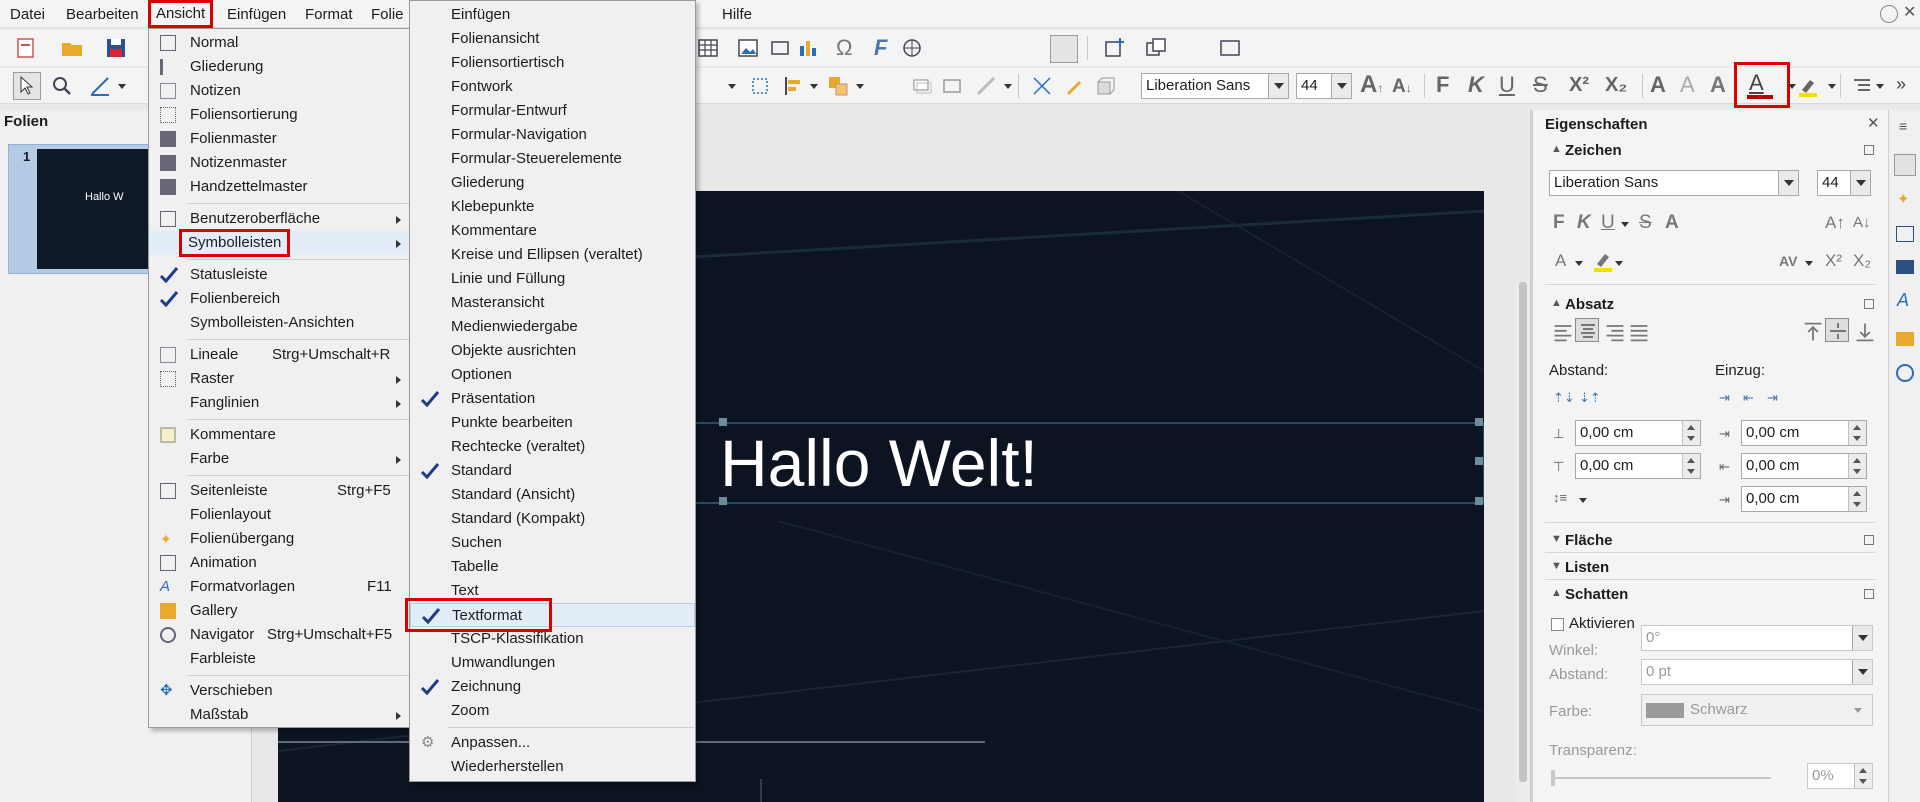 This screenshot has width=1920, height=802. I want to click on grow-font-icon: A↑, so click(1371, 86).